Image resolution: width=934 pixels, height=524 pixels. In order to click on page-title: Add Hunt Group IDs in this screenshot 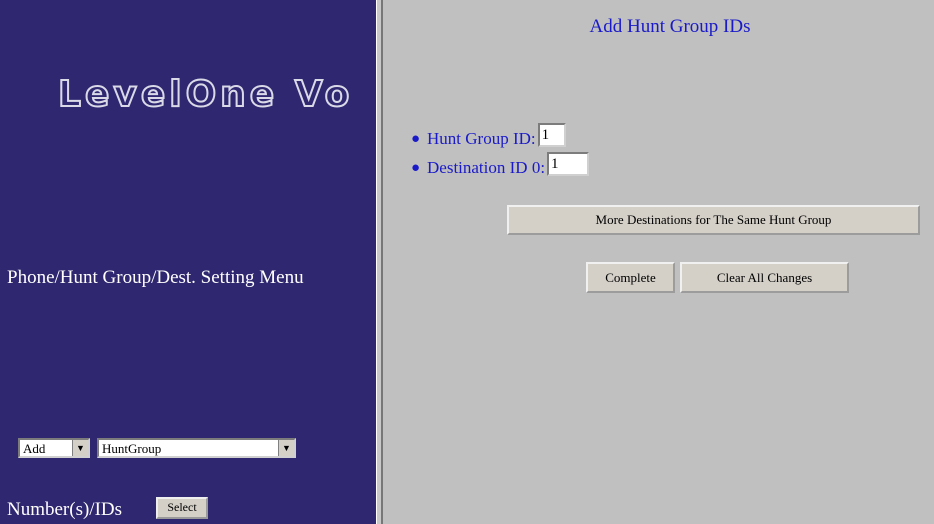, I will do `click(670, 26)`.